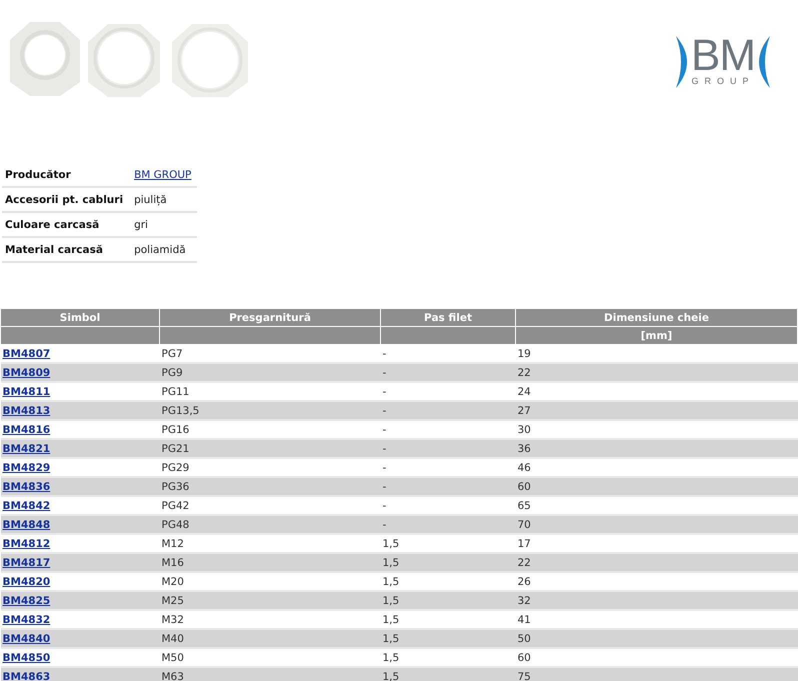 The height and width of the screenshot is (681, 798). Describe the element at coordinates (26, 486) in the screenshot. I see `product-code-link: BM4836` at that location.